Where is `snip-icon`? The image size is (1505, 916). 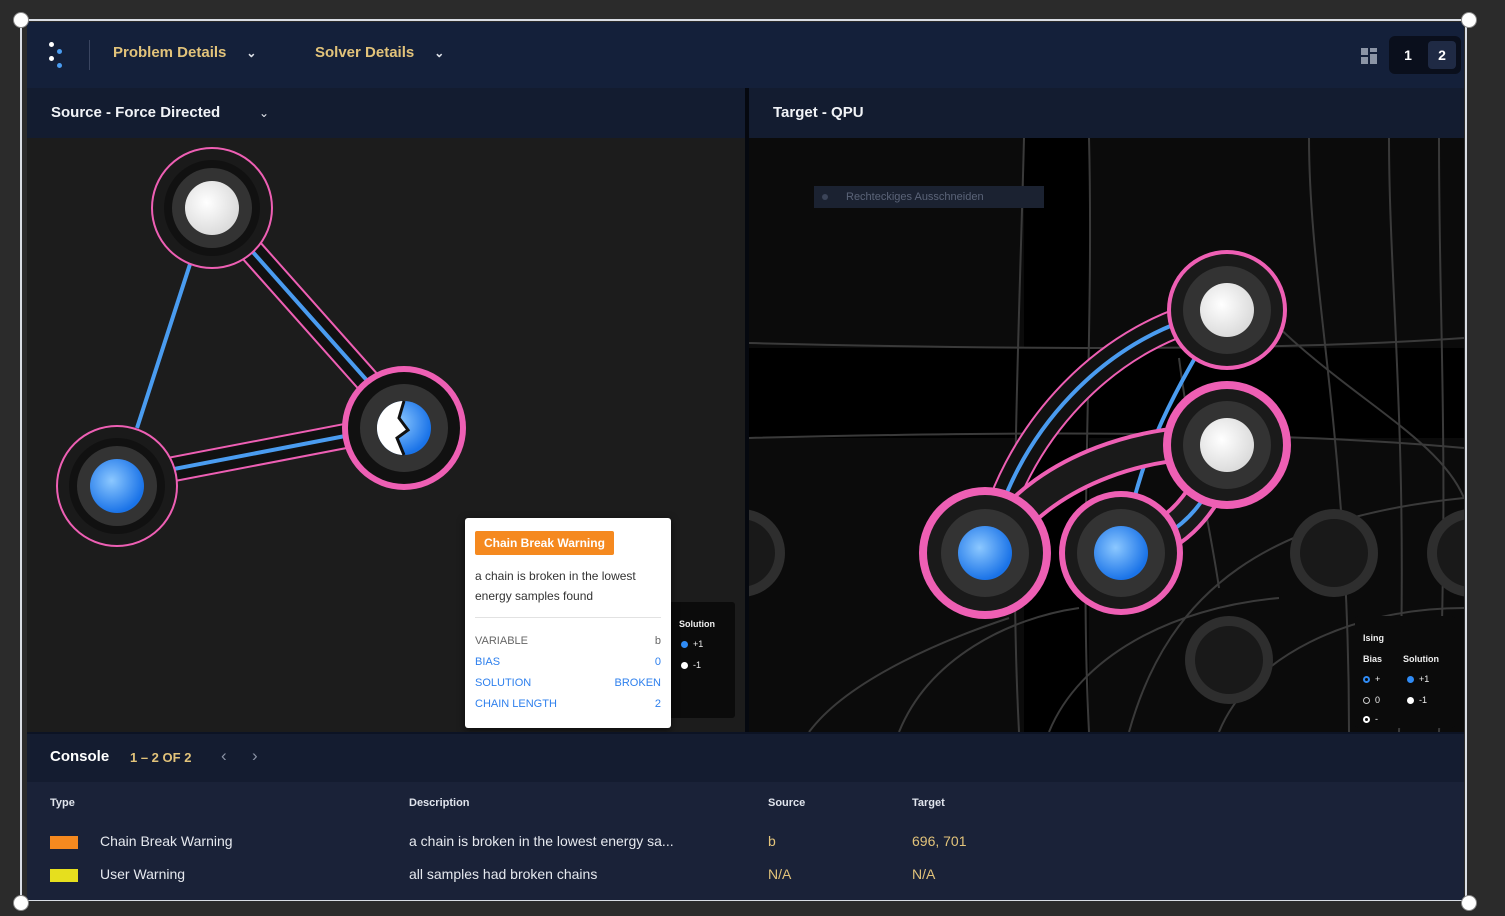 snip-icon is located at coordinates (825, 197).